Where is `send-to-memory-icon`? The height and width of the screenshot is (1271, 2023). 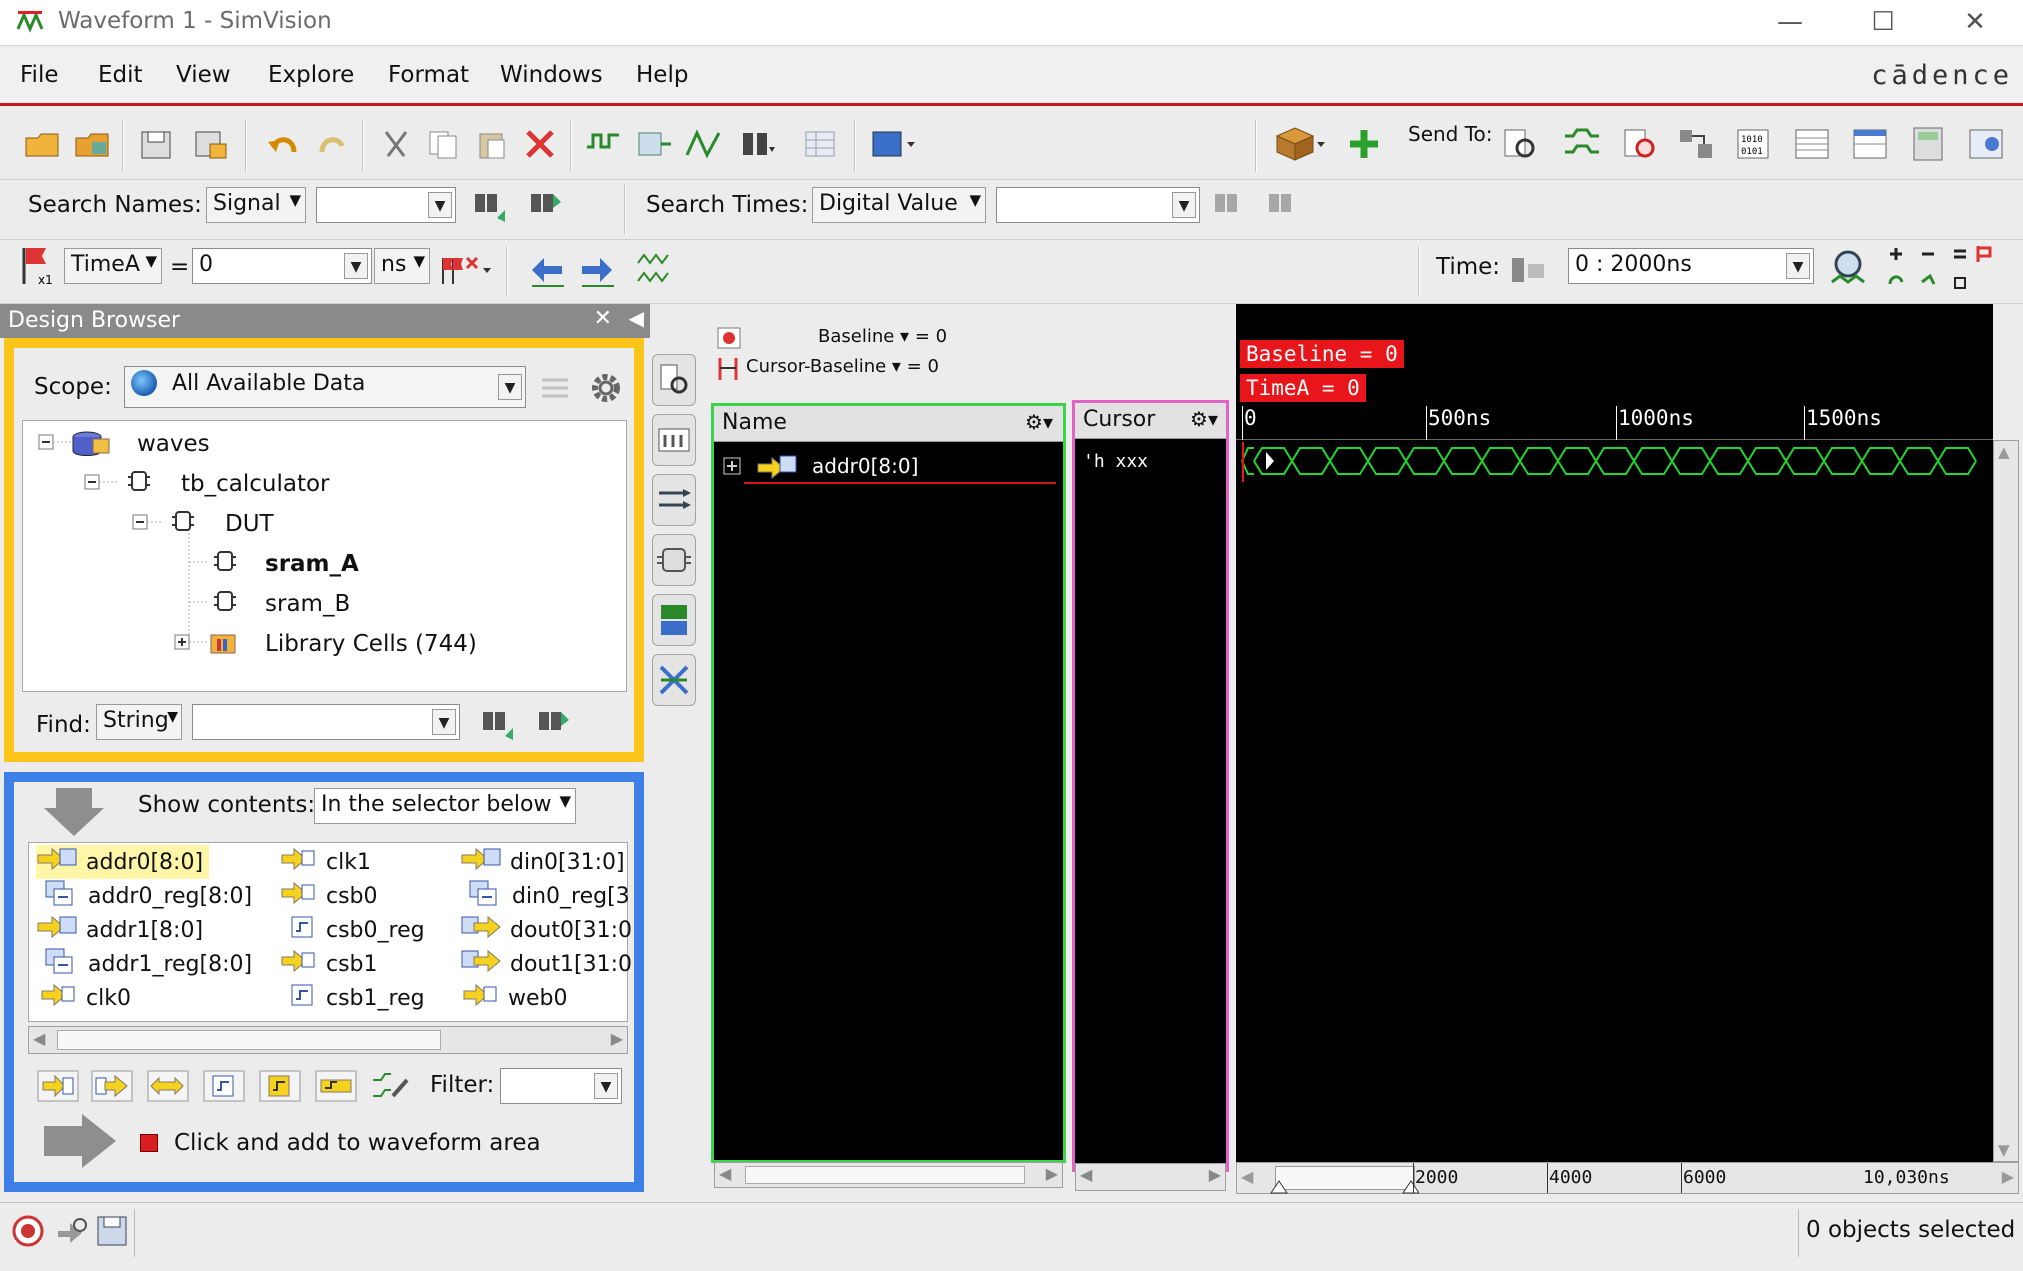
send-to-memory-icon is located at coordinates (1870, 144).